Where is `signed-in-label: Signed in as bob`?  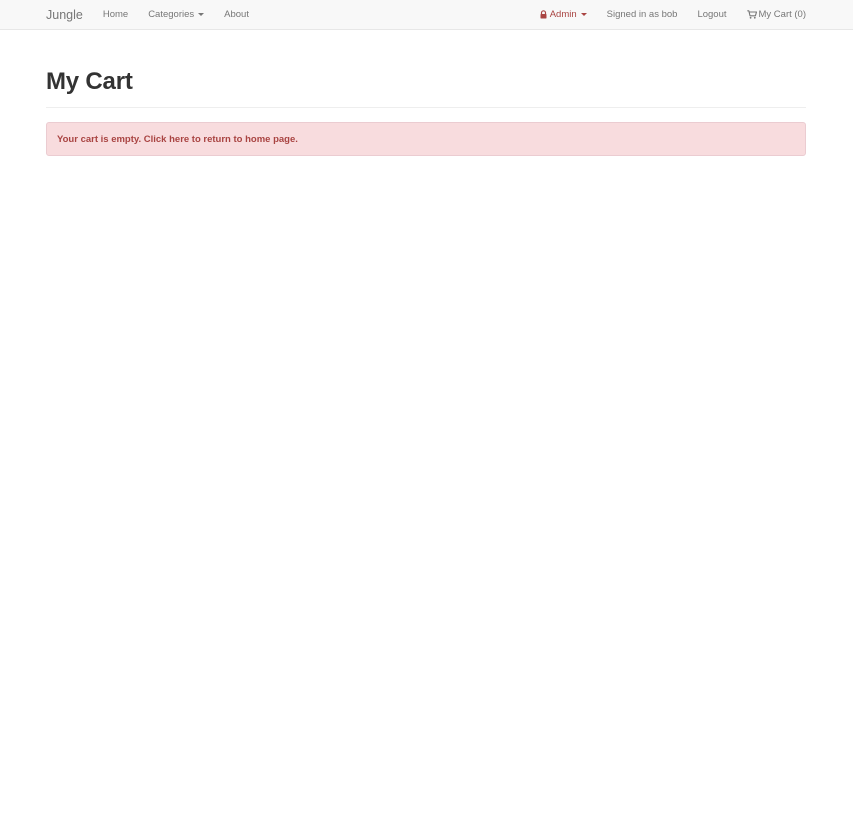
signed-in-label: Signed in as bob is located at coordinates (642, 14).